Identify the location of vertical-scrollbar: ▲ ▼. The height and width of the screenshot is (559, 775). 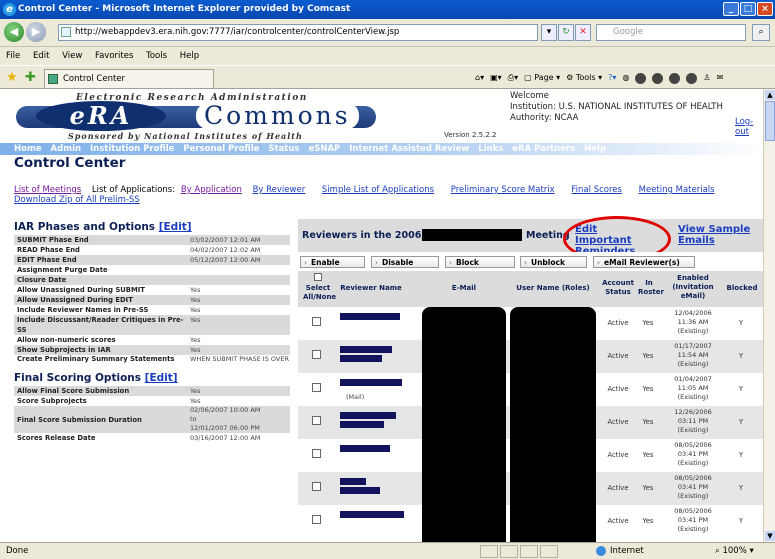
(769, 315).